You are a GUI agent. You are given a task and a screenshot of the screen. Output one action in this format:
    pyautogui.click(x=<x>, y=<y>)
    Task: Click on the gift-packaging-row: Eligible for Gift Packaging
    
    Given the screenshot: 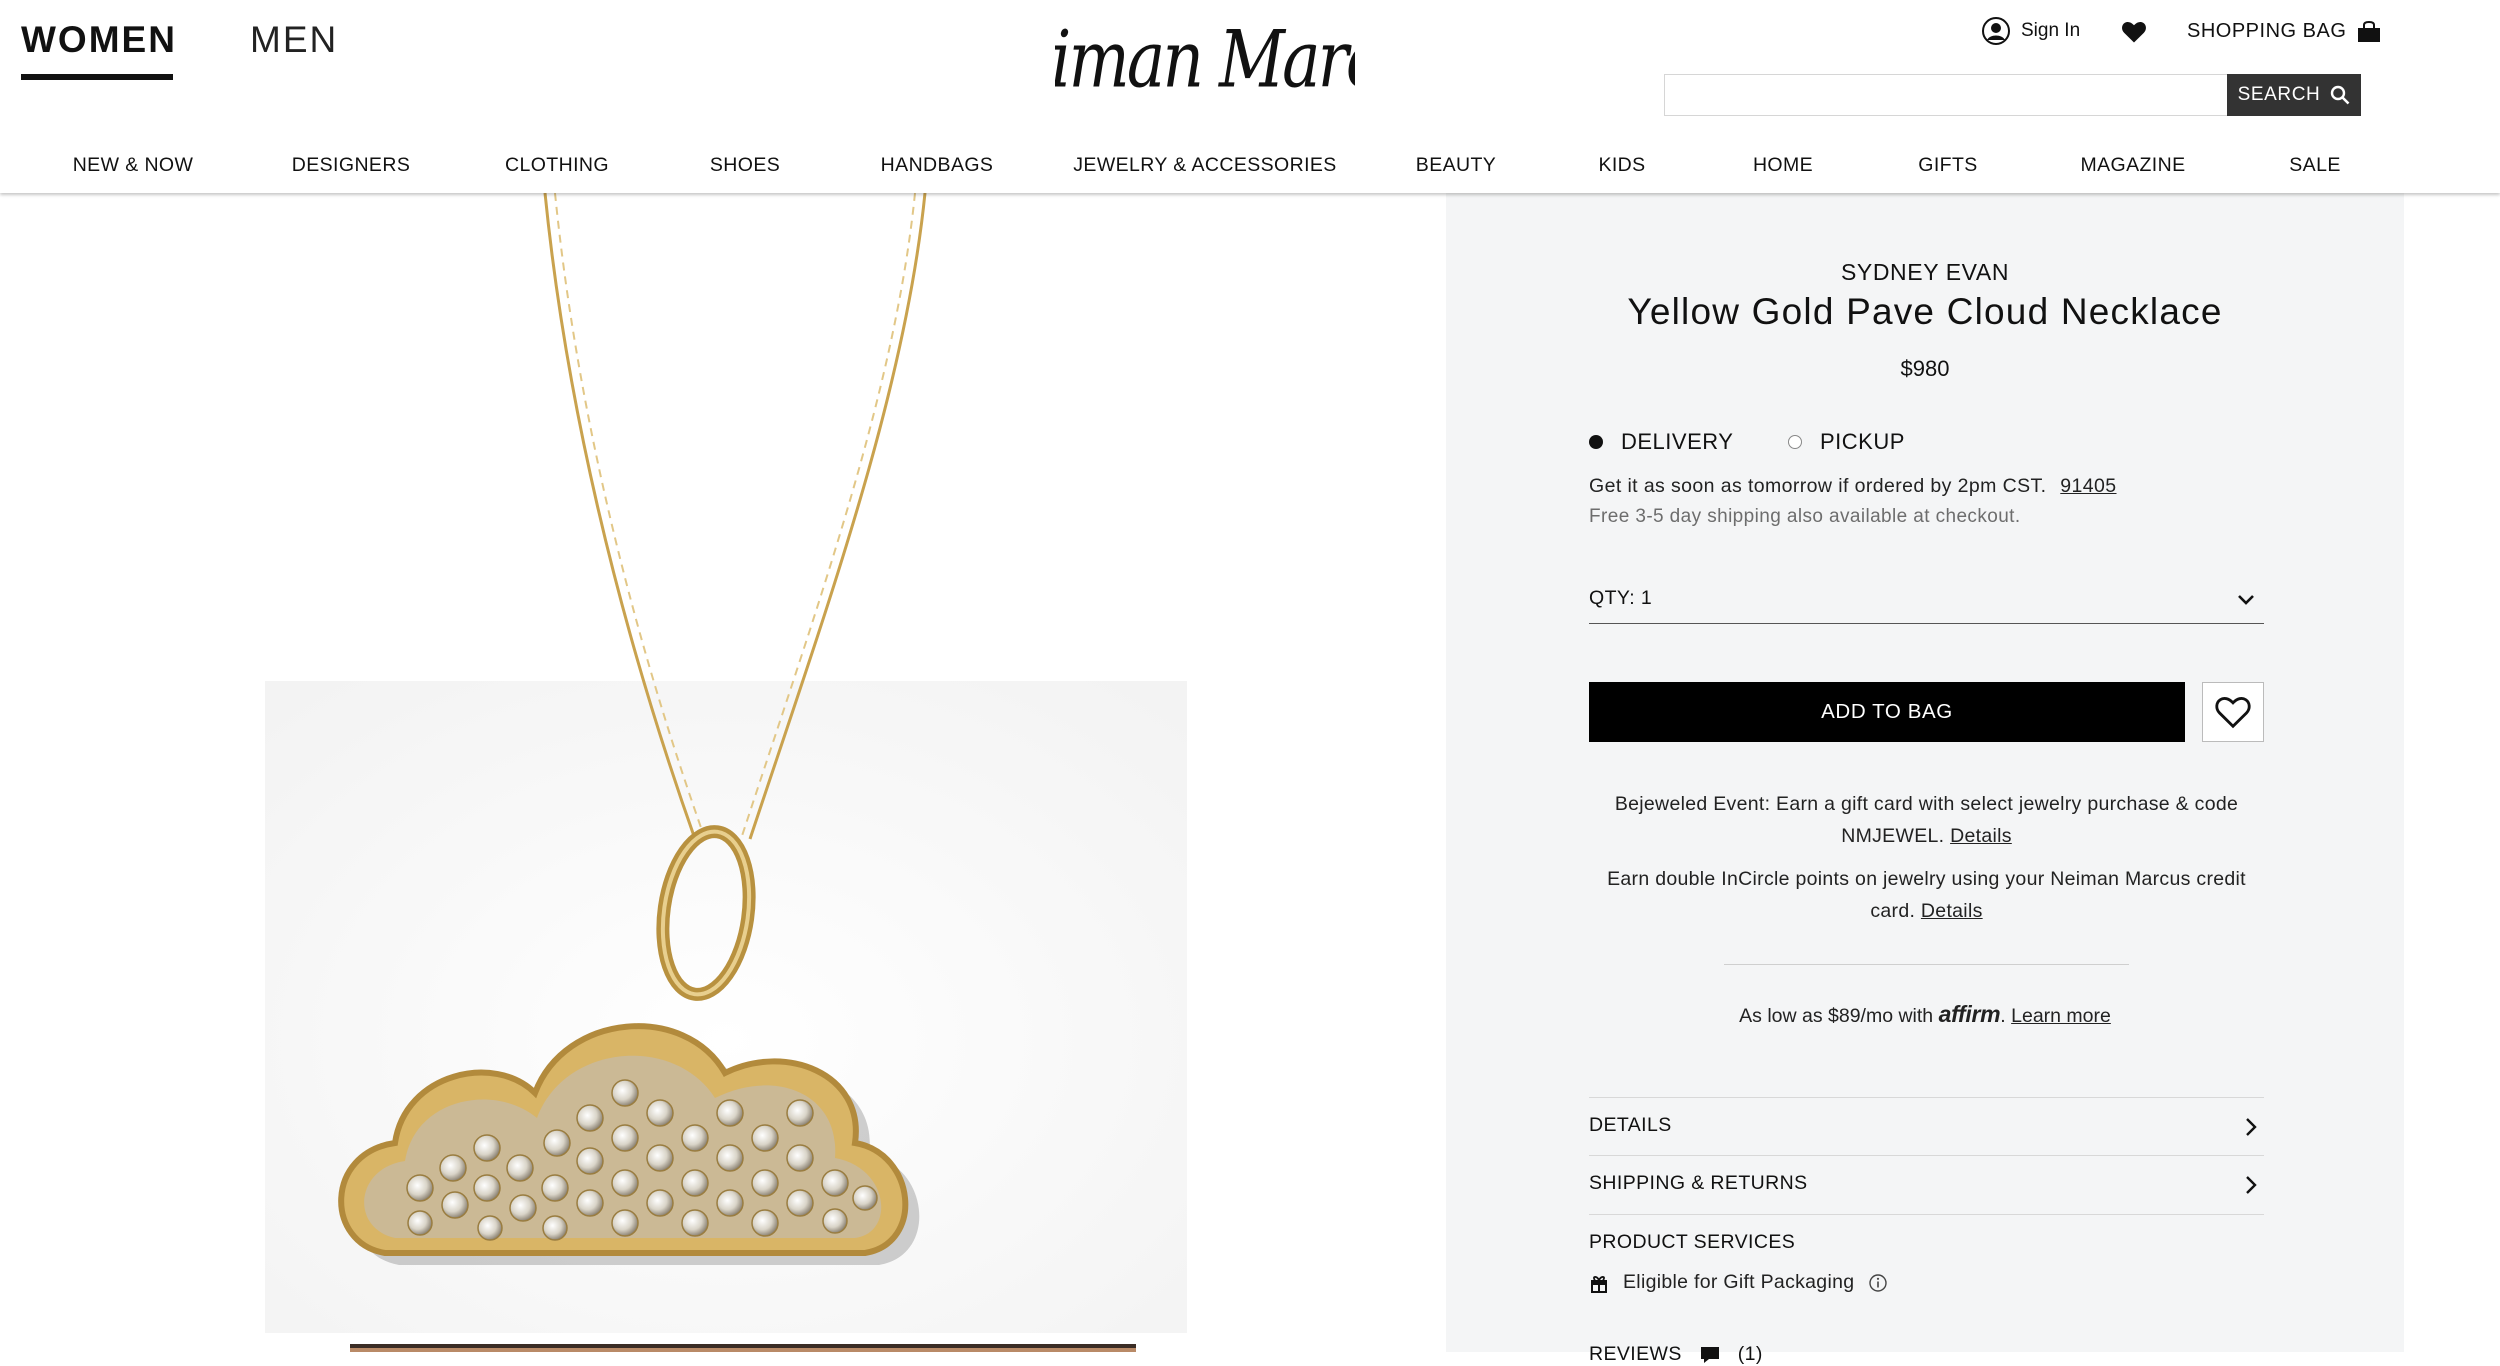 What is the action you would take?
    pyautogui.click(x=1738, y=1282)
    